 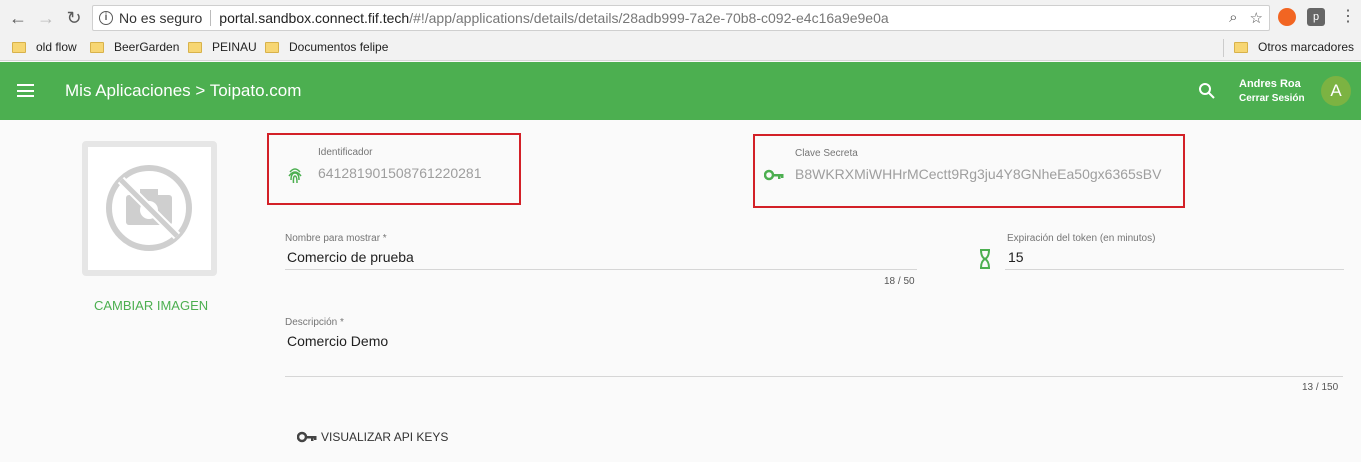 What do you see at coordinates (350, 257) in the screenshot?
I see `display-name-input: Comercio de prueba` at bounding box center [350, 257].